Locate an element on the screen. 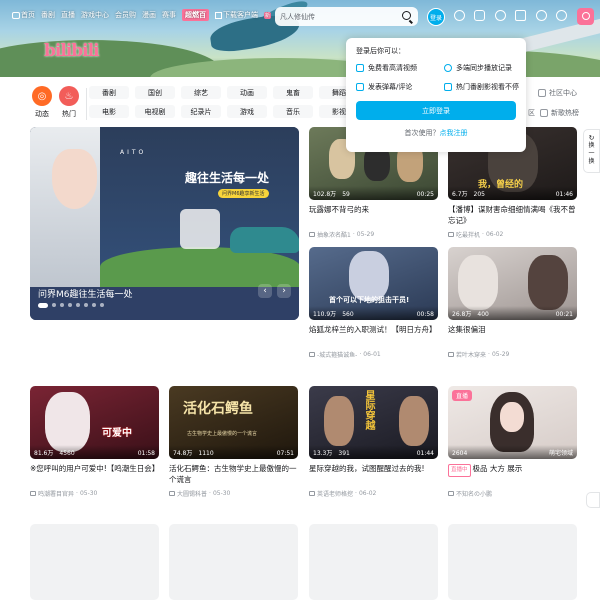  download-icon is located at coordinates (218, 15).